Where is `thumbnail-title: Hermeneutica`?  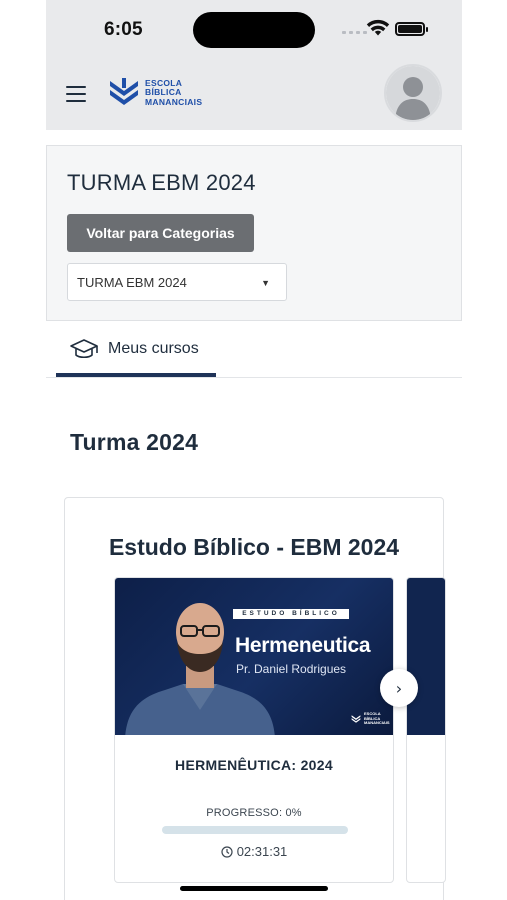
thumbnail-title: Hermeneutica is located at coordinates (303, 645).